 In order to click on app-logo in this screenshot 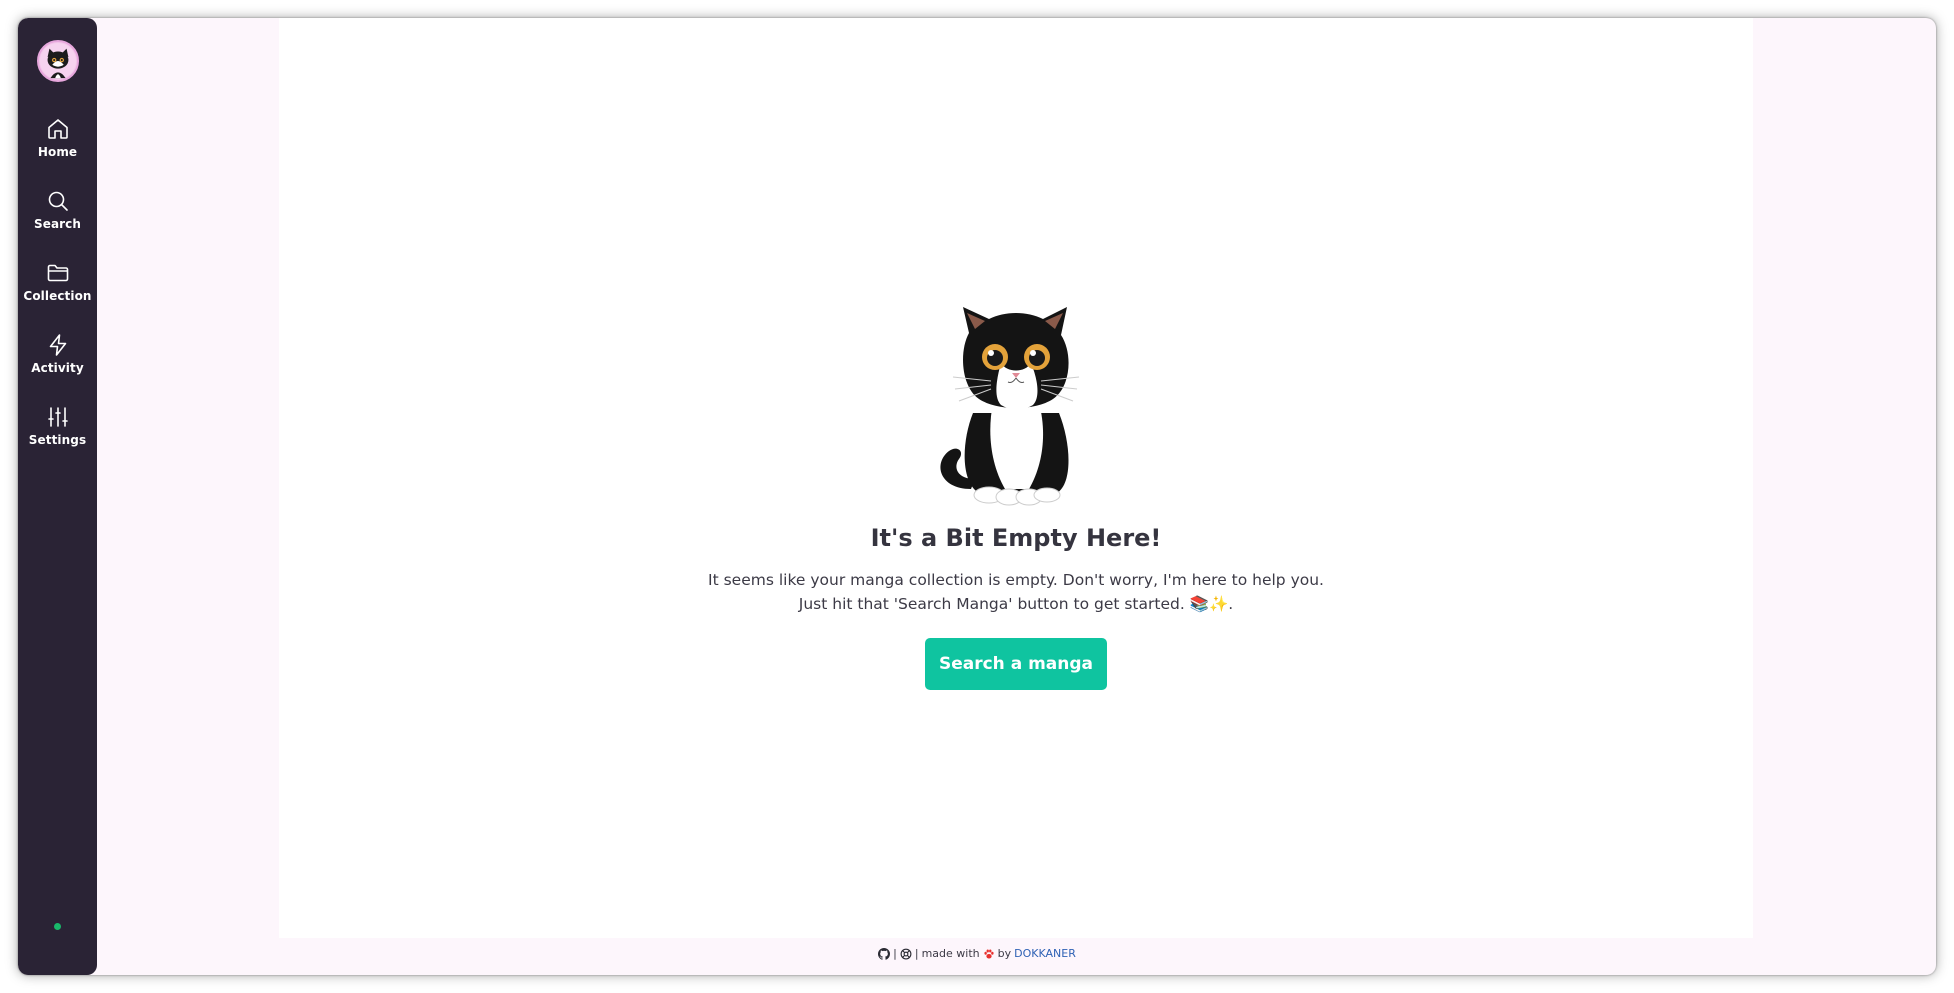, I will do `click(57, 61)`.